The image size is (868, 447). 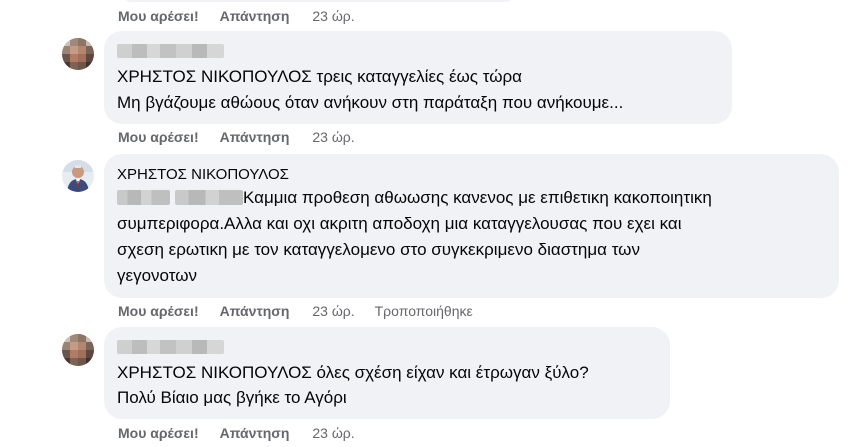 I want to click on previous-comment-bubble-edge, so click(x=318, y=1).